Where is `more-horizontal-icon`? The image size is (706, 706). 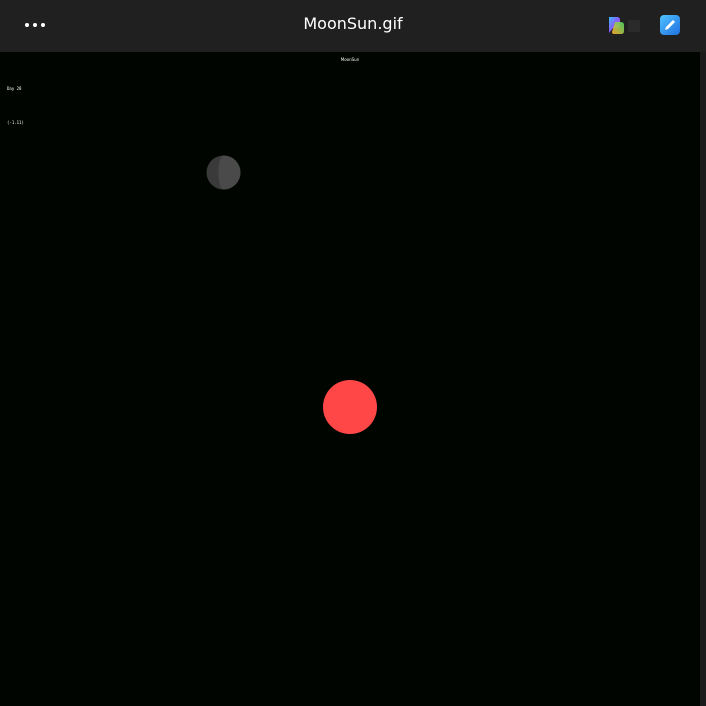
more-horizontal-icon is located at coordinates (27, 25).